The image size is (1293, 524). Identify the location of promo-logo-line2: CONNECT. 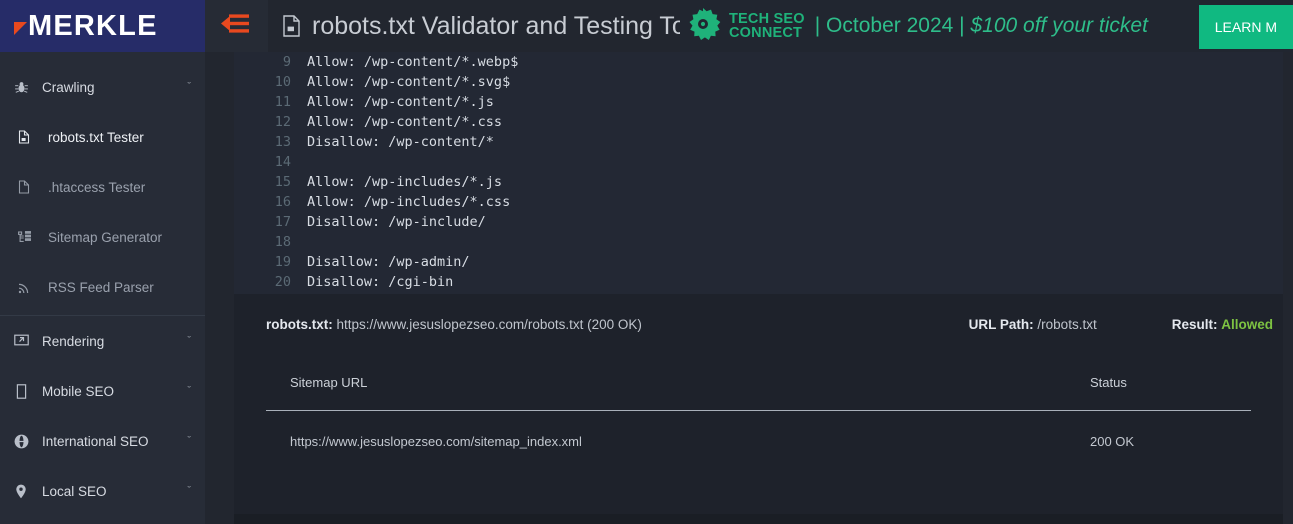
(766, 33).